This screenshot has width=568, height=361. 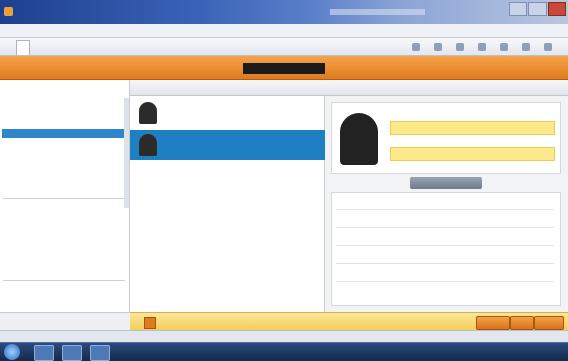 I want to click on print-icon, so click(x=482, y=47).